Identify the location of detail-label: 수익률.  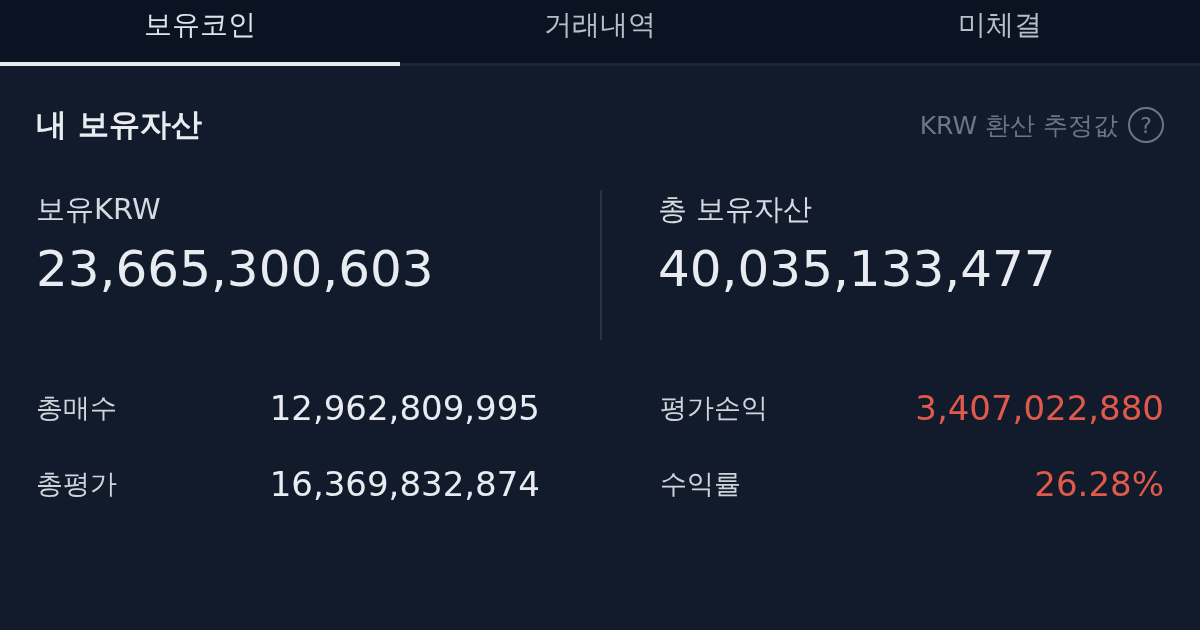
(700, 484).